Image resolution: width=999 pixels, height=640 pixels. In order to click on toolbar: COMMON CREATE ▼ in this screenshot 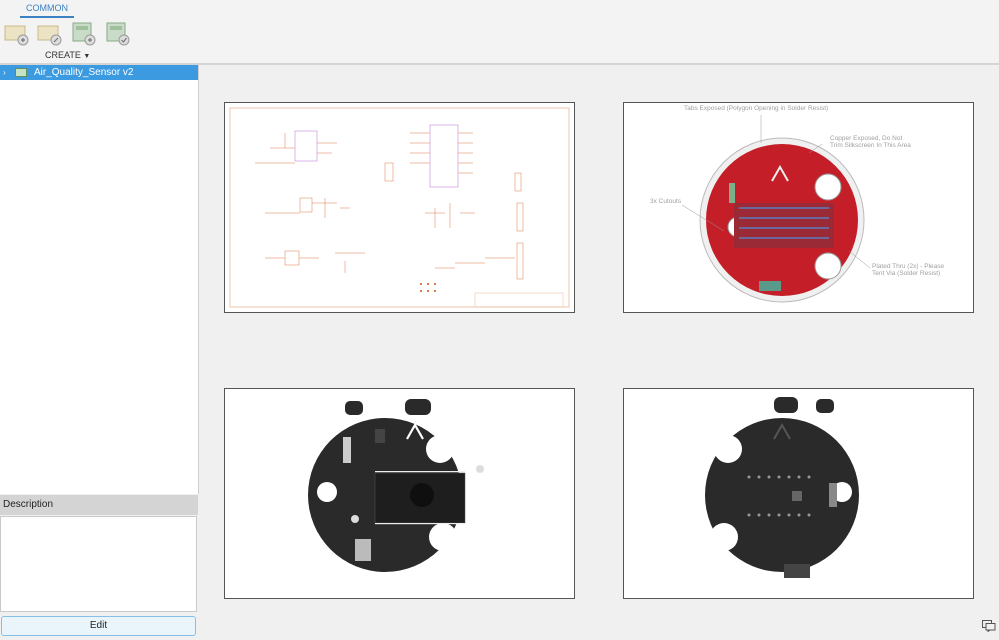, I will do `click(499, 32)`.